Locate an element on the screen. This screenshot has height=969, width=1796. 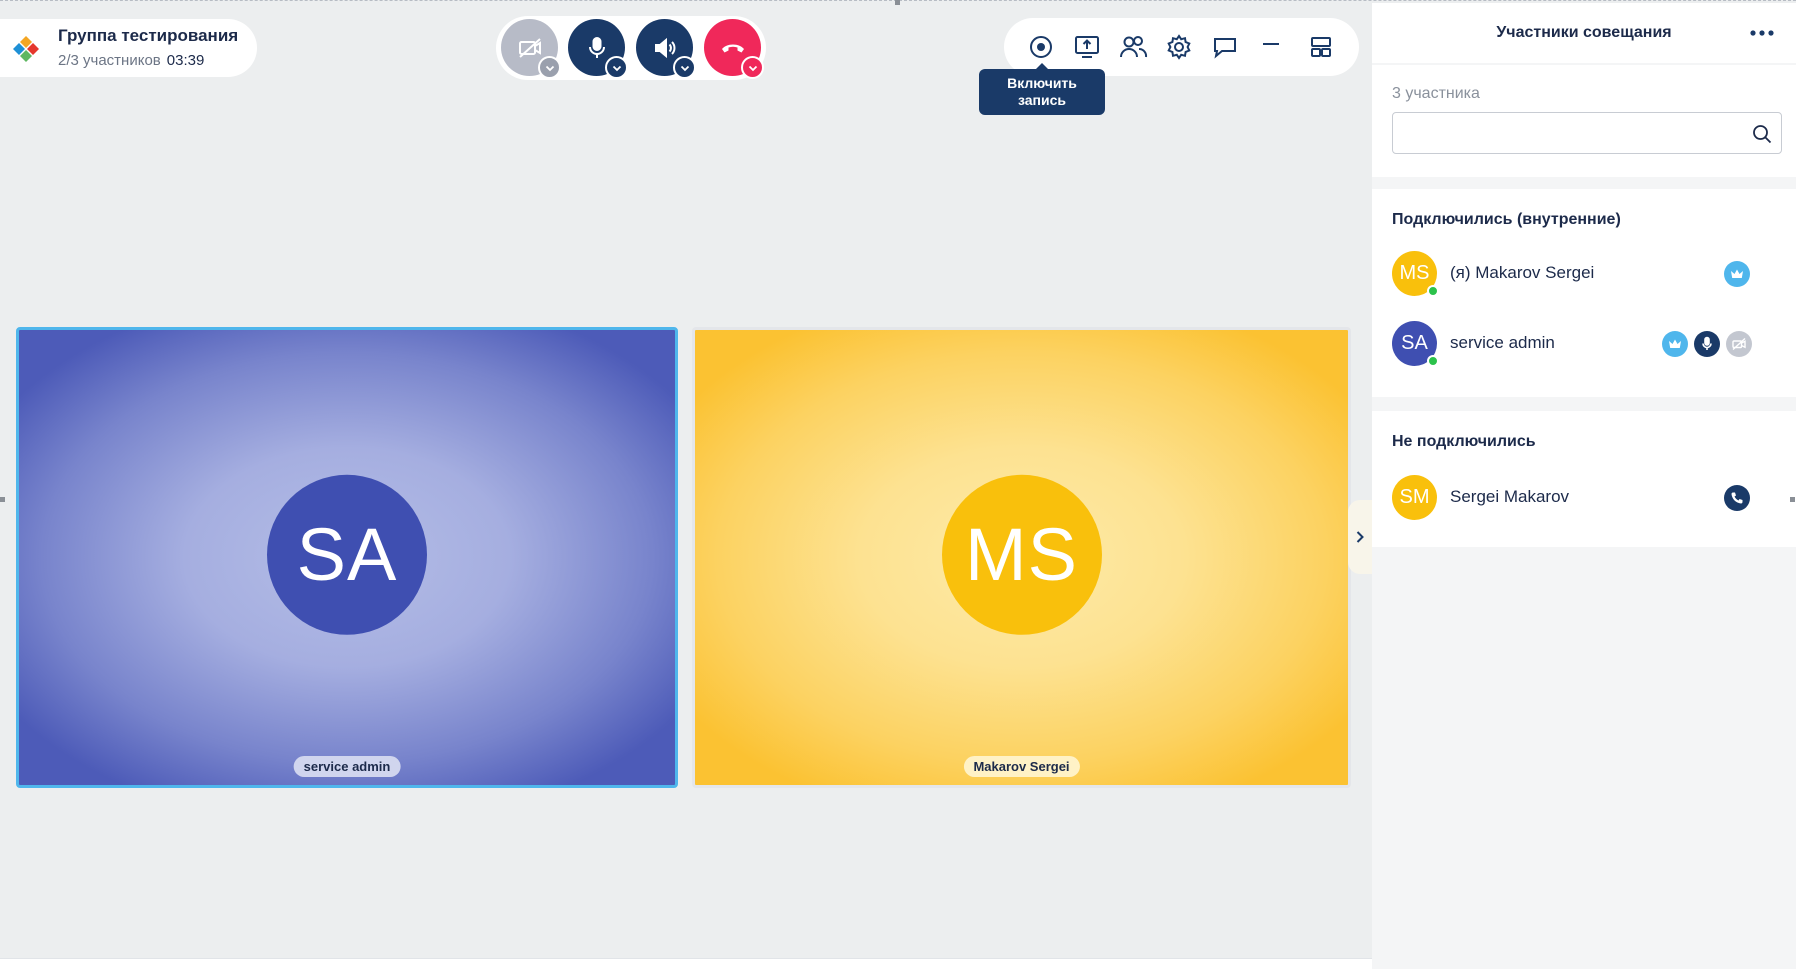
layout-button is located at coordinates (1321, 47).